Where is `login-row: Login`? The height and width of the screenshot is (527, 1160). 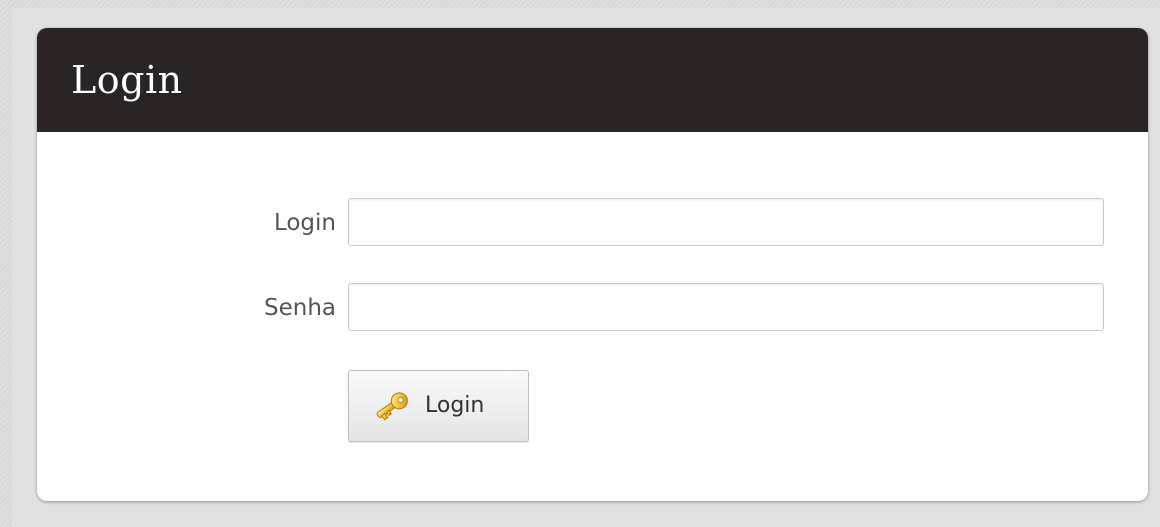
login-row: Login is located at coordinates (592, 223).